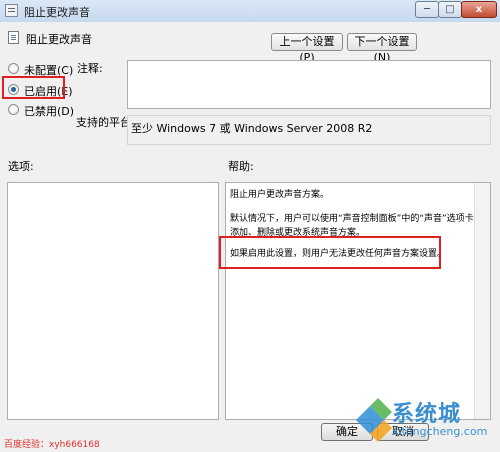 The image size is (500, 452). What do you see at coordinates (427, 9) in the screenshot?
I see `minimize-button: ─` at bounding box center [427, 9].